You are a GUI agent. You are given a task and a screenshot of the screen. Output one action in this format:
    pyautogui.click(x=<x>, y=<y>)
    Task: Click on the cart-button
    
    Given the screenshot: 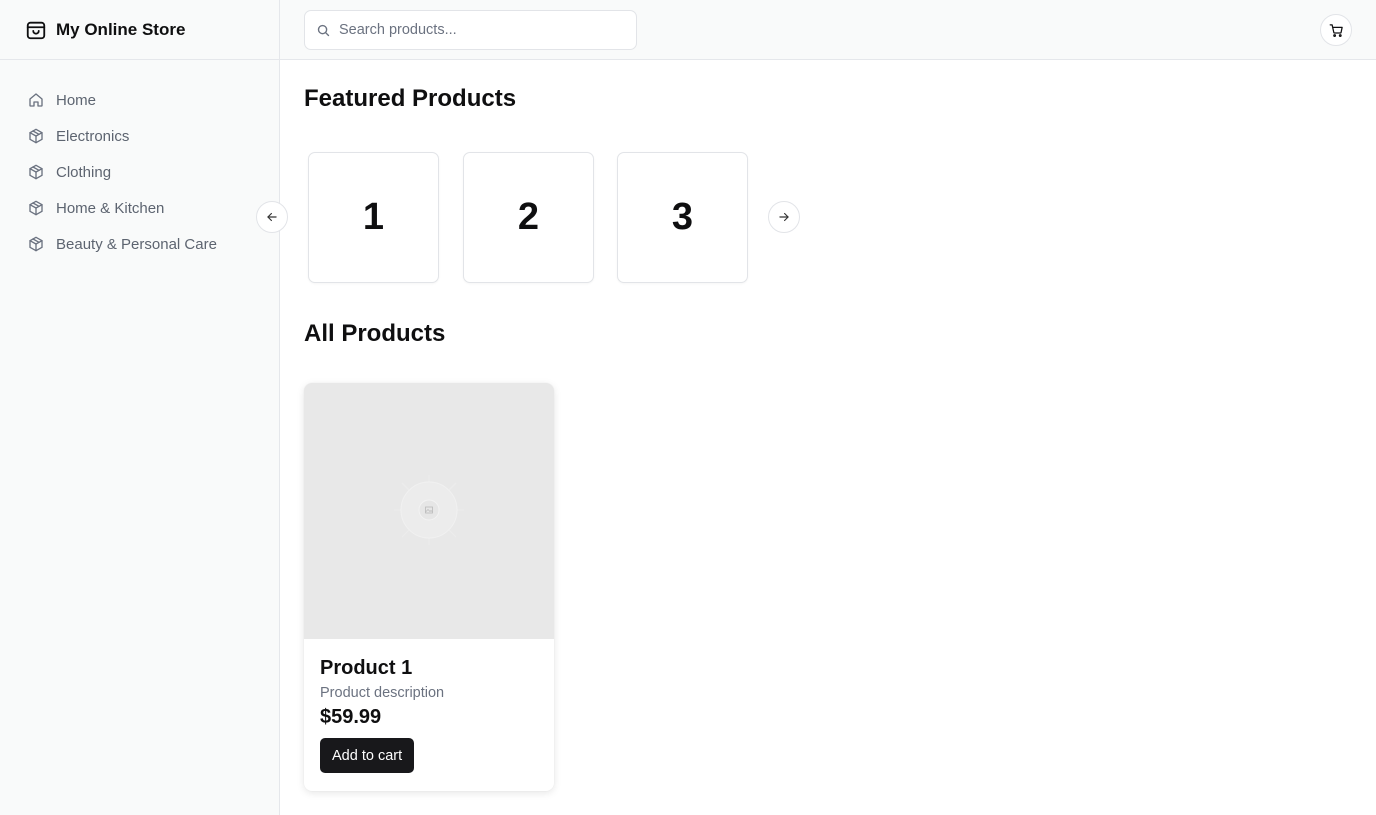 What is the action you would take?
    pyautogui.click(x=1336, y=30)
    